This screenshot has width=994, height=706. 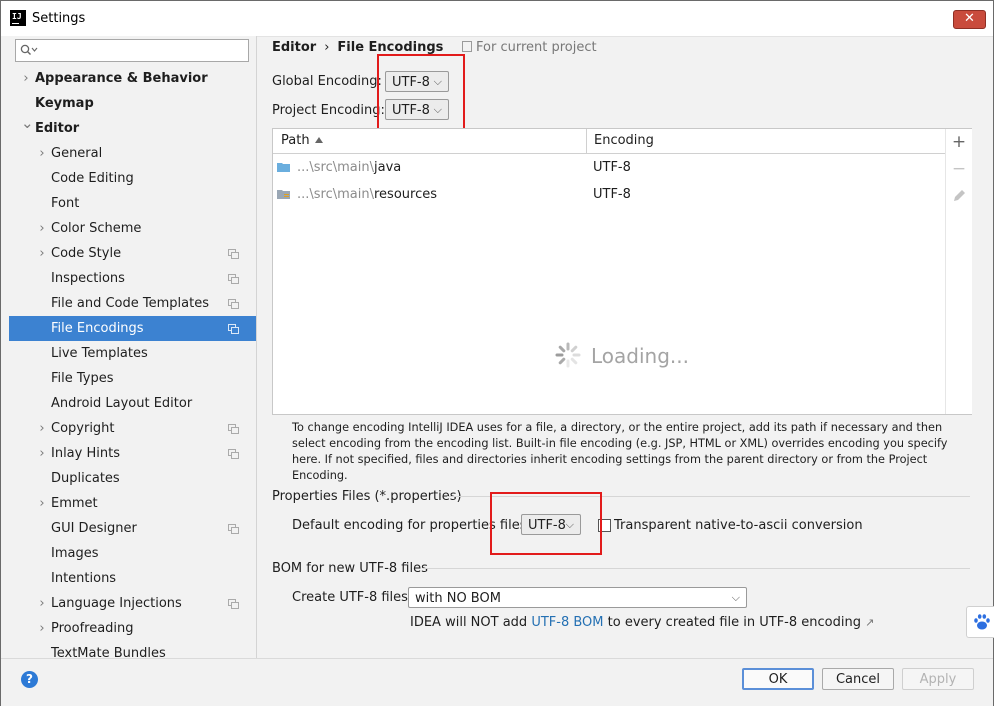 What do you see at coordinates (27, 123) in the screenshot?
I see `chevron-down-icon: ⌄` at bounding box center [27, 123].